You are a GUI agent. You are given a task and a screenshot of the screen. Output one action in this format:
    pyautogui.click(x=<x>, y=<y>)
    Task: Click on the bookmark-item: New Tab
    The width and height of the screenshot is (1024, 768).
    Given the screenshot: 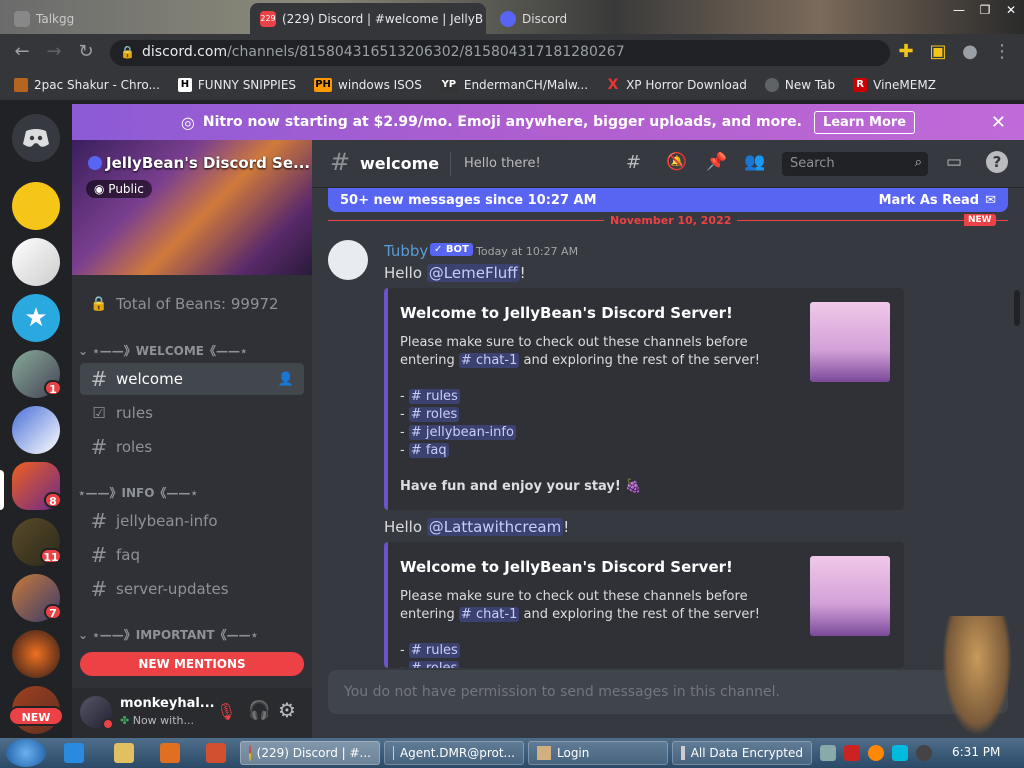 What is the action you would take?
    pyautogui.click(x=799, y=85)
    